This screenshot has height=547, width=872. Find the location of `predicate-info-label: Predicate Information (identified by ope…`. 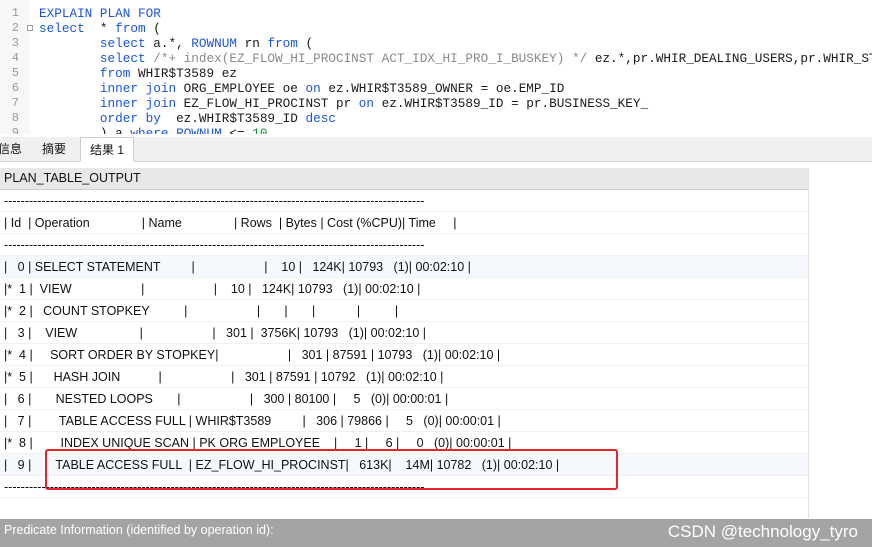

predicate-info-label: Predicate Information (identified by ope… is located at coordinates (139, 530).